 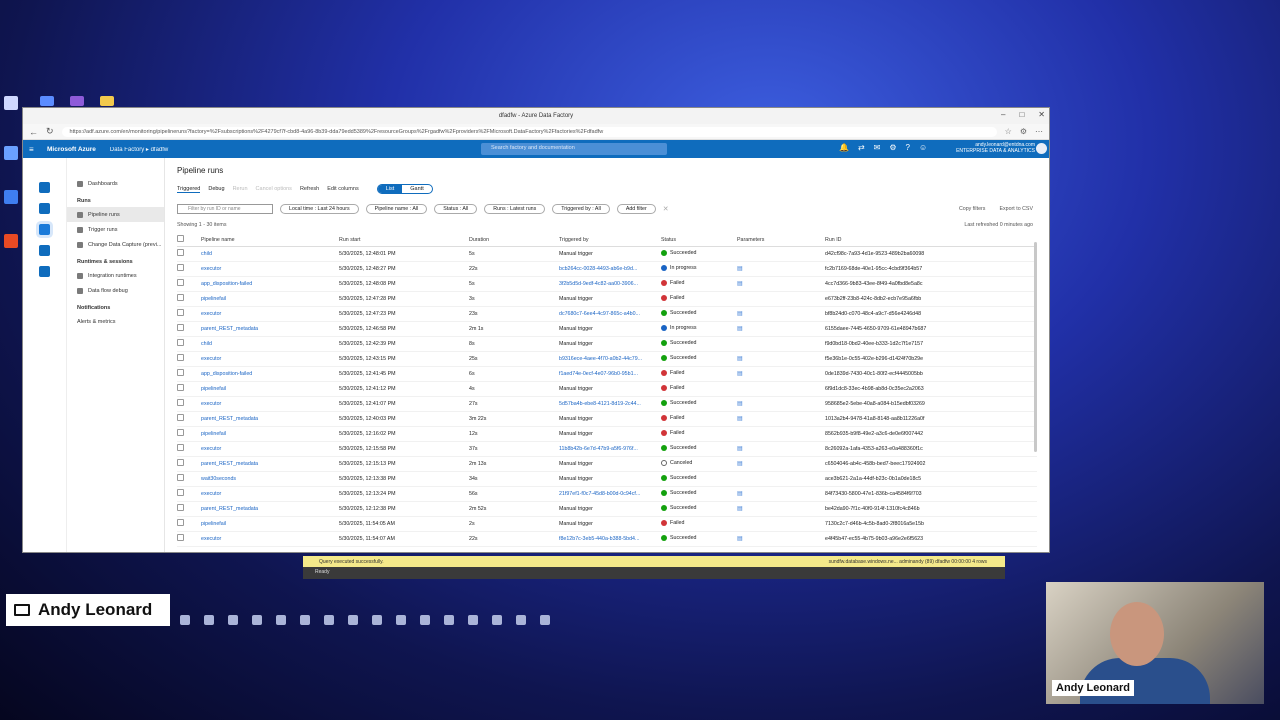 I want to click on author-icon, so click(x=44, y=208).